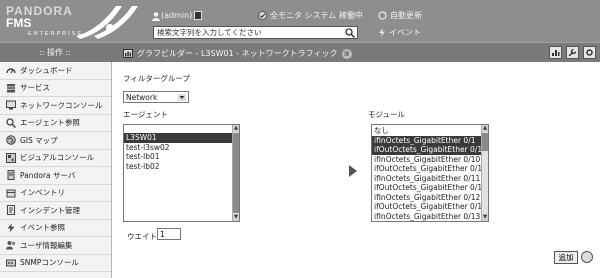  Describe the element at coordinates (484, 173) in the screenshot. I see `module-list-scrollbar: ▲ ▼` at that location.